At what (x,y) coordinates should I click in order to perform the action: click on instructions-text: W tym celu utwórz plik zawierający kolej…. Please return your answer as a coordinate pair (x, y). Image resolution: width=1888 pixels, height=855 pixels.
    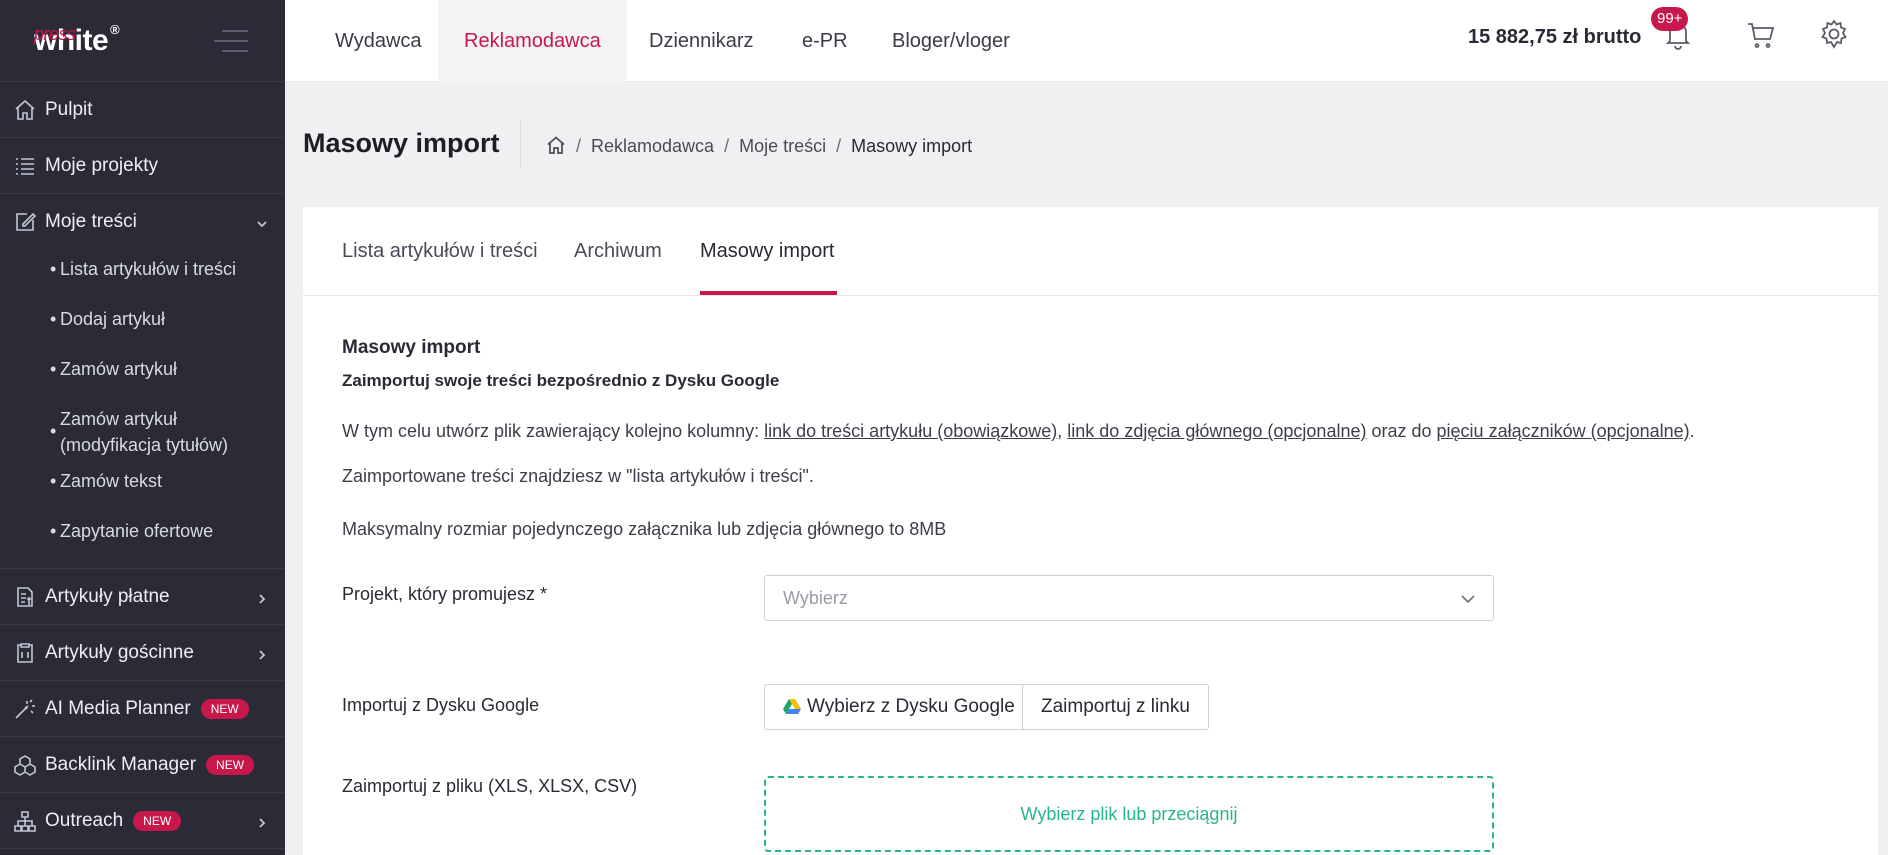
    Looking at the image, I should click on (1018, 431).